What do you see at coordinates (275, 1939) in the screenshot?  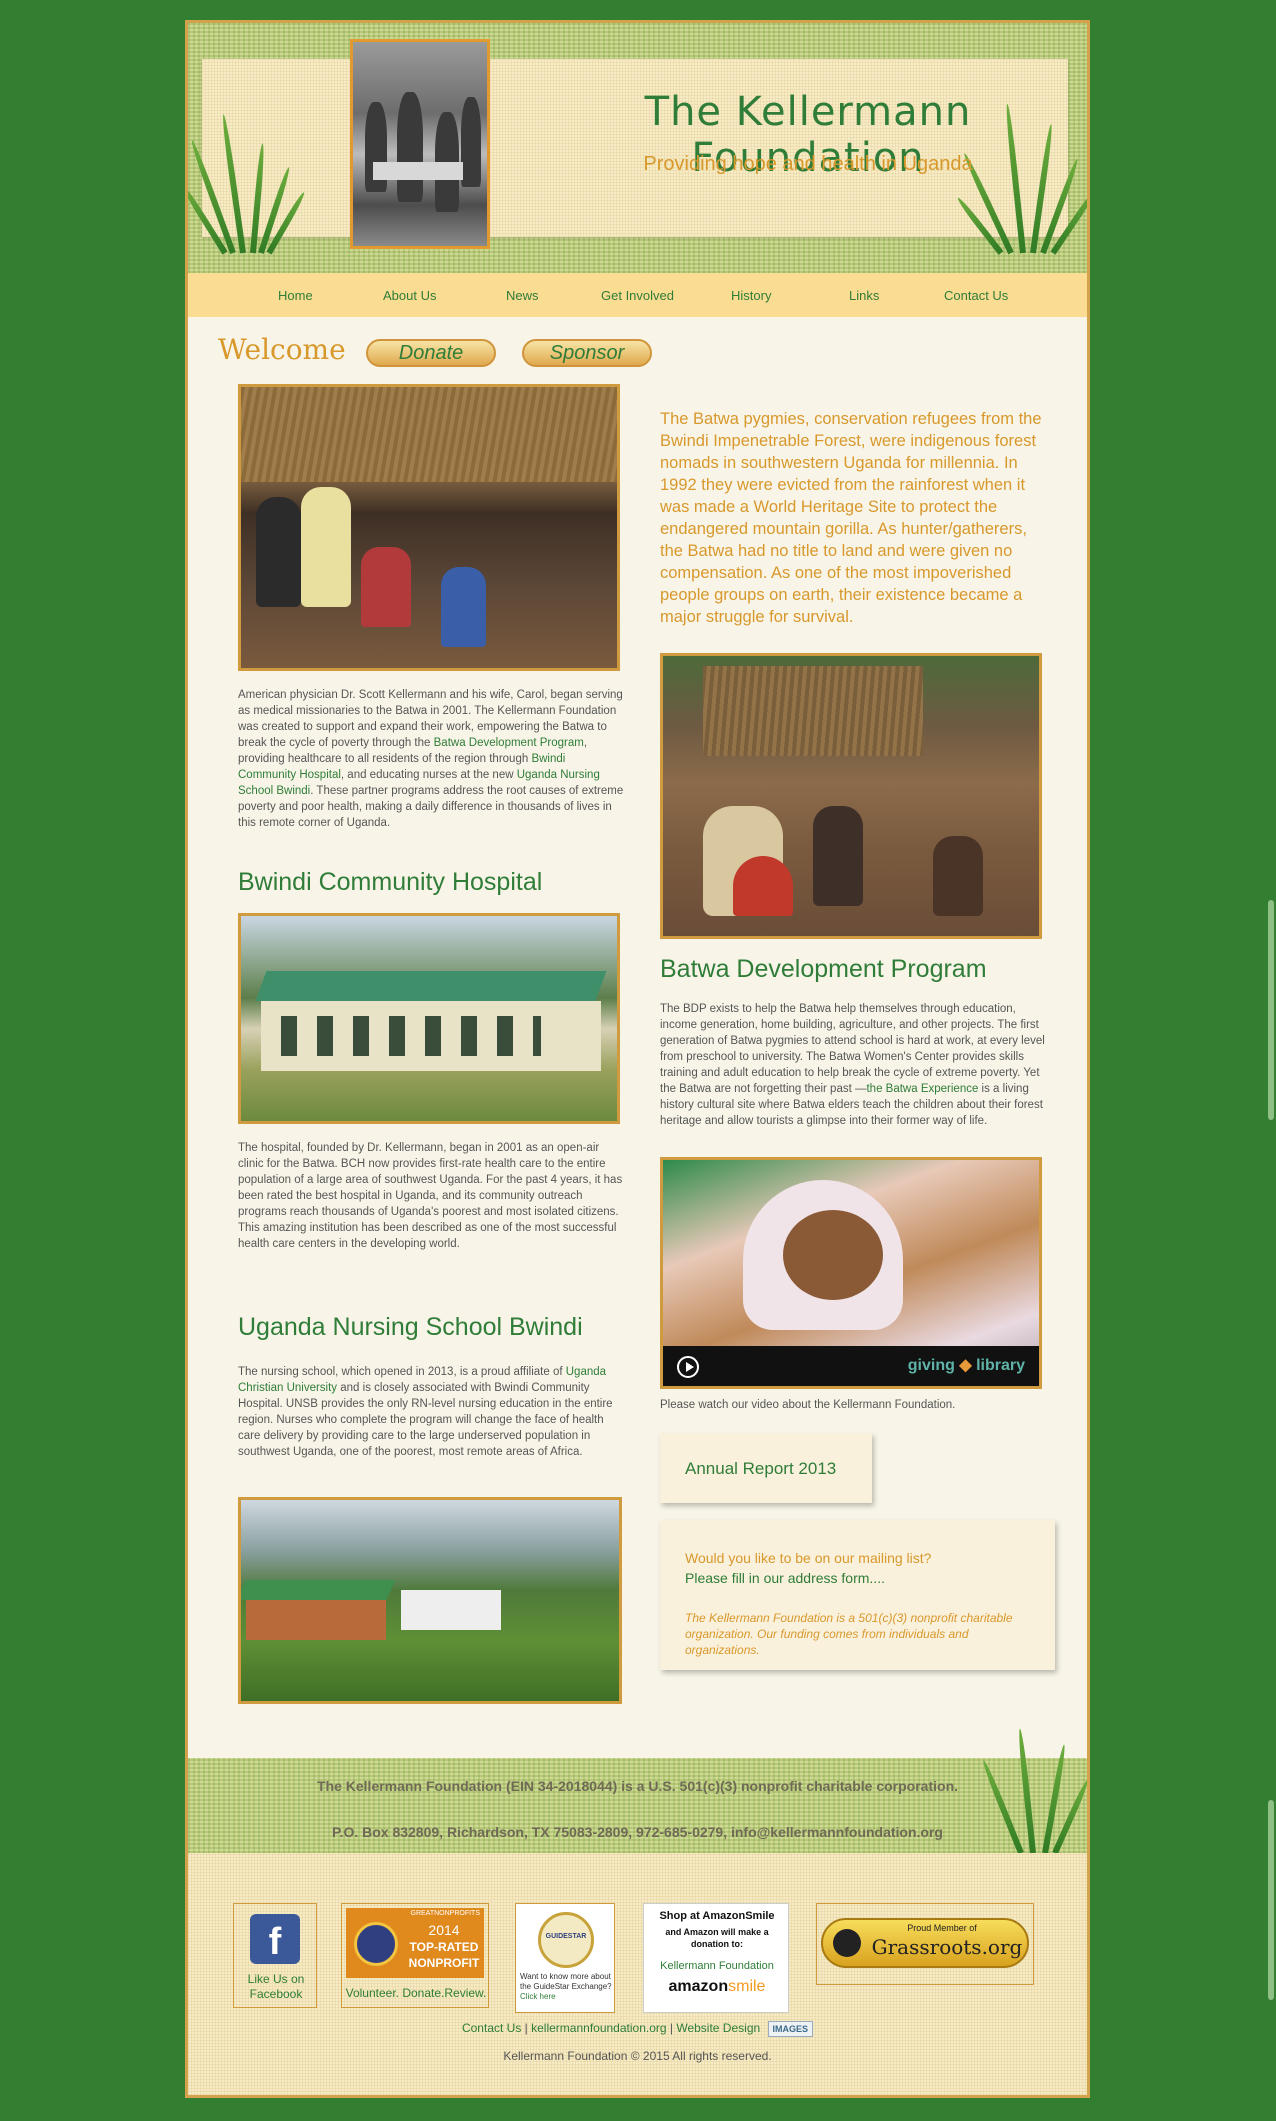 I see `facebook-icon: f` at bounding box center [275, 1939].